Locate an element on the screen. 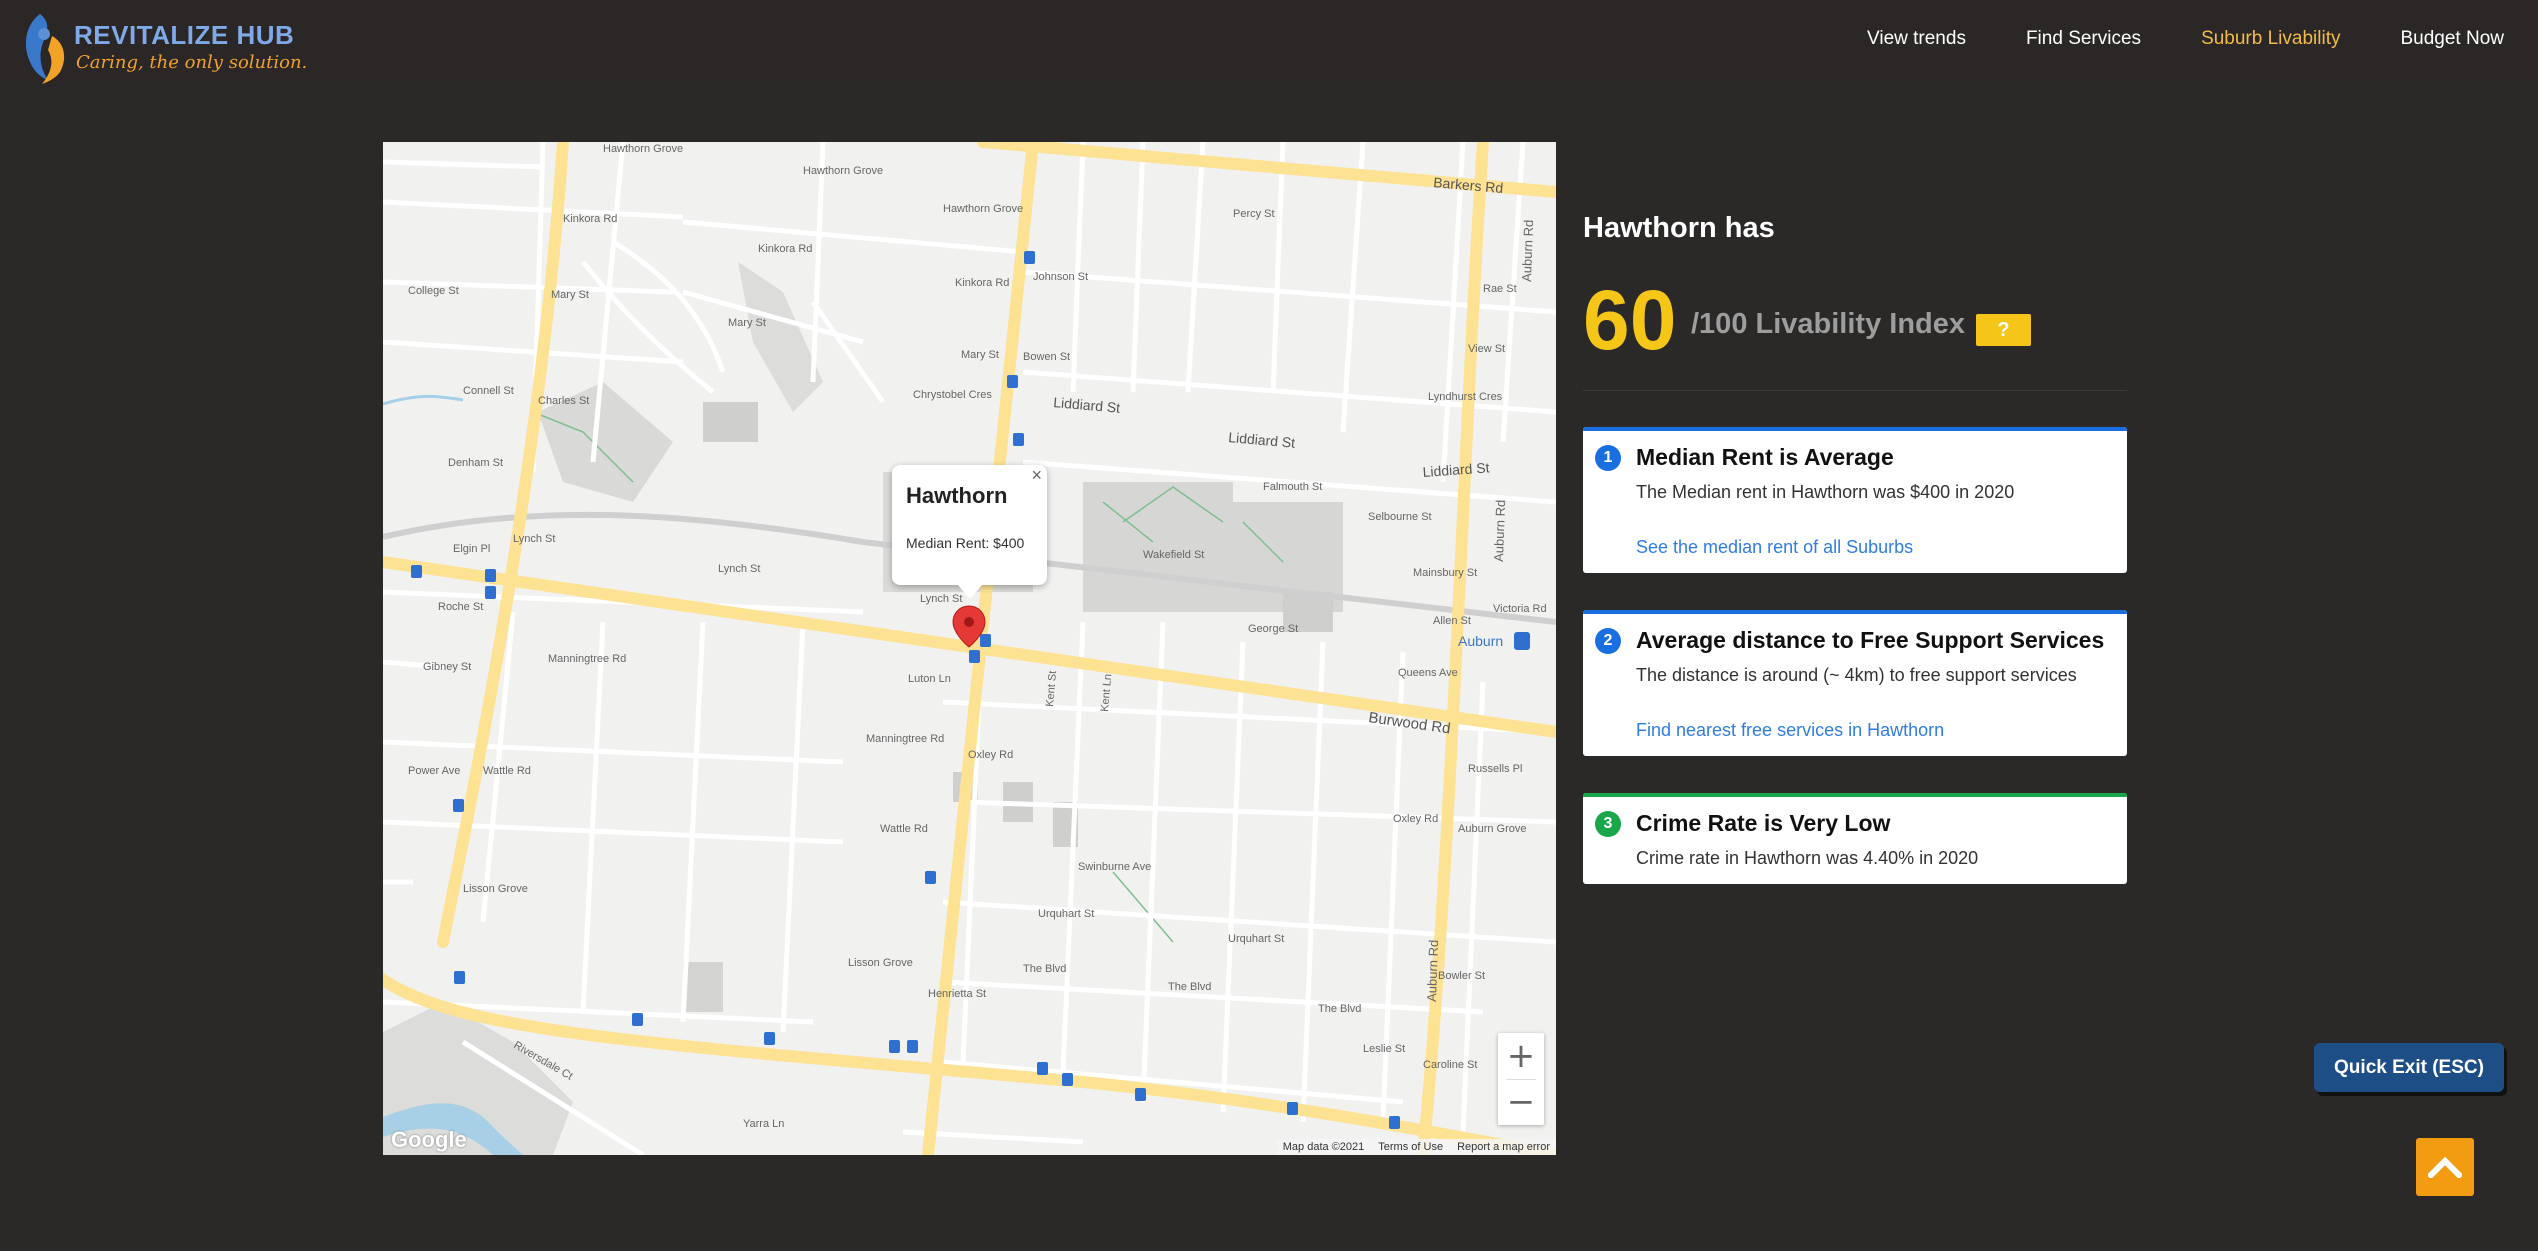  label-manningtree-rd-1: Manningtree Rd is located at coordinates (587, 659).